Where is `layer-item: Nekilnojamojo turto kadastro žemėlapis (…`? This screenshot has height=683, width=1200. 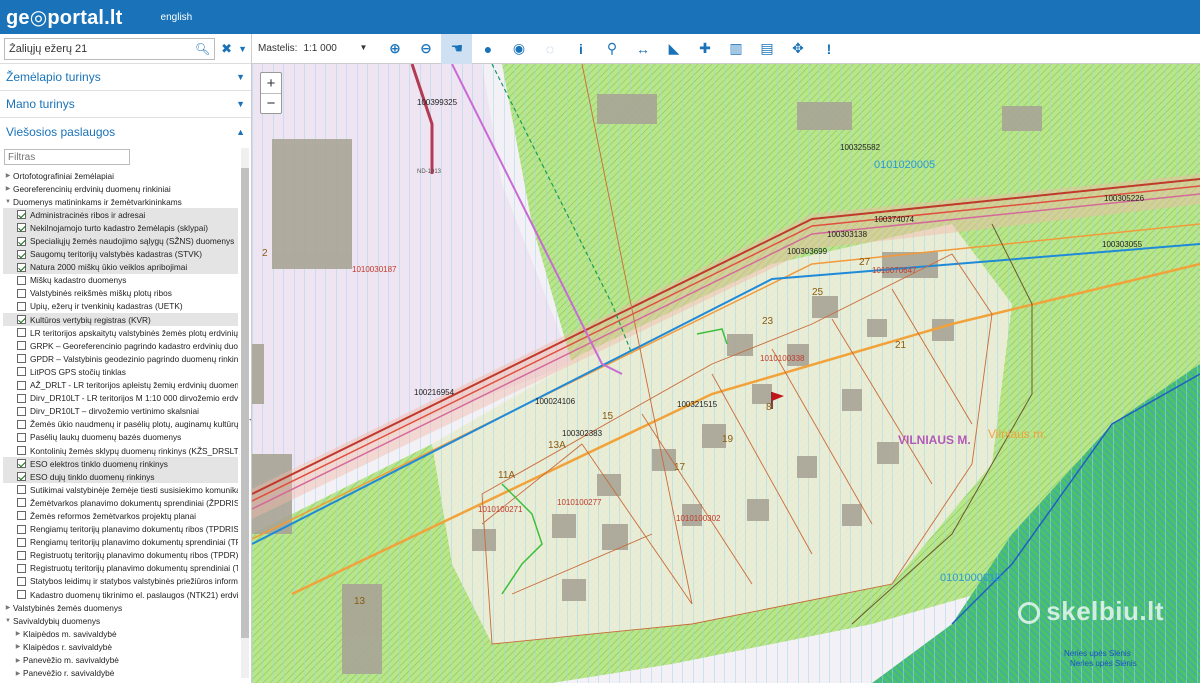
layer-item: Nekilnojamojo turto kadastro žemėlapis (… is located at coordinates (120, 228).